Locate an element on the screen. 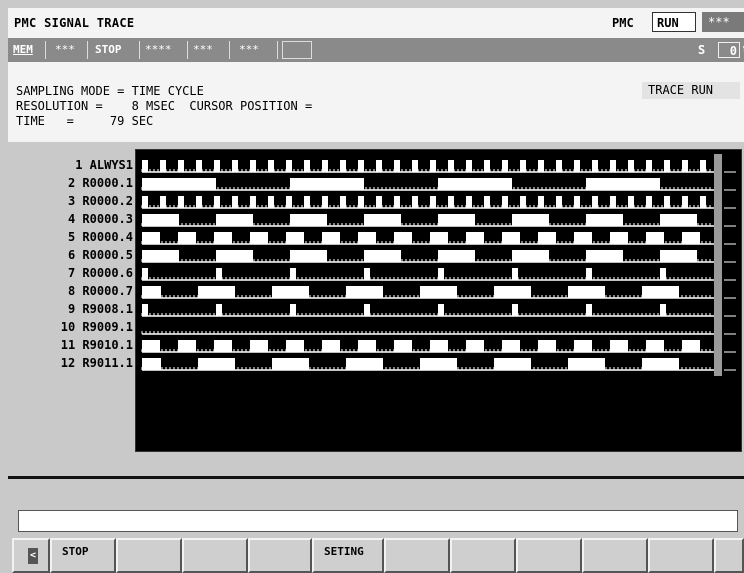  signal-label: 2 R0000.1 is located at coordinates (96, 183).